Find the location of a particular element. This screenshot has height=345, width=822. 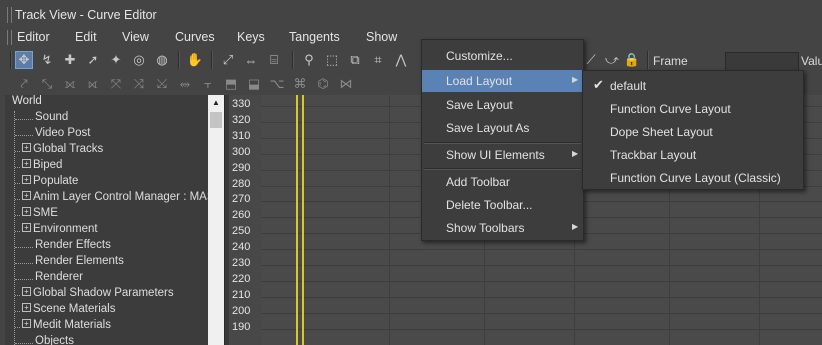

tree-item: + Biped is located at coordinates (38, 167).